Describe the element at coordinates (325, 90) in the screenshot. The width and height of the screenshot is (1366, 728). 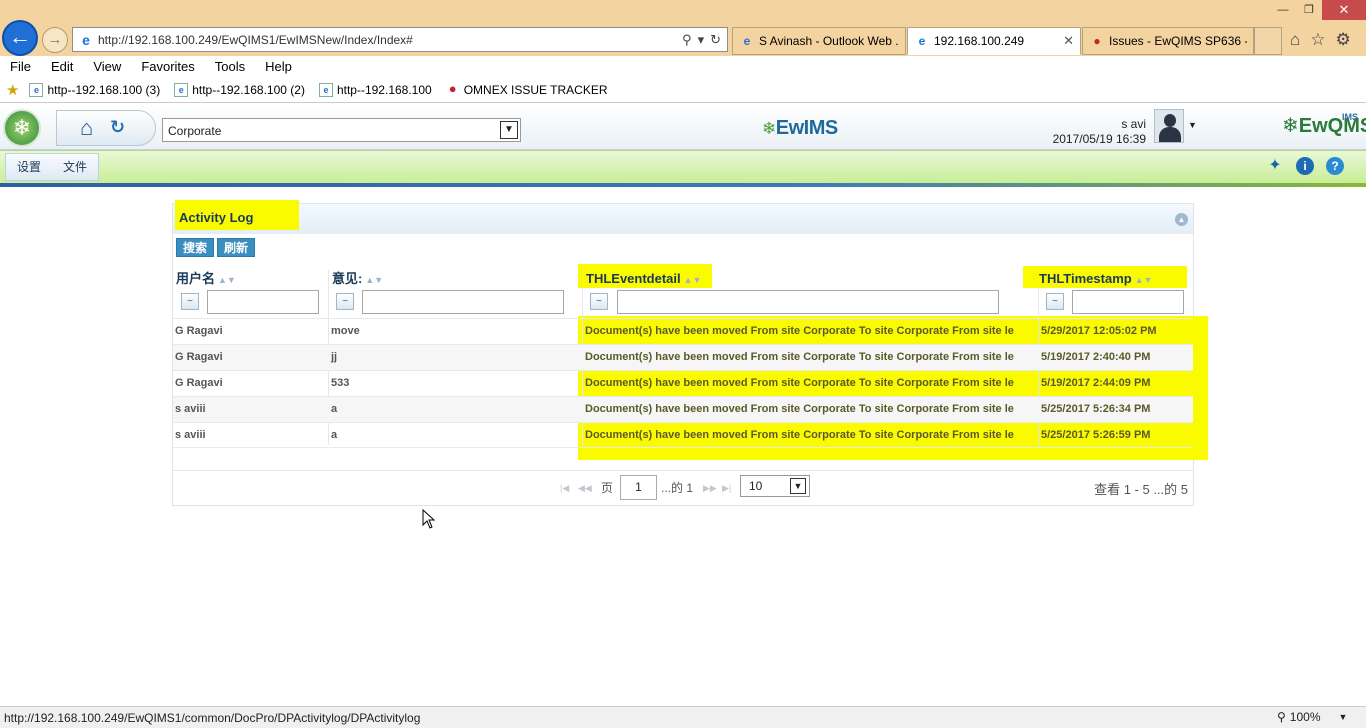
I see `ie-favorite-icon: e` at that location.